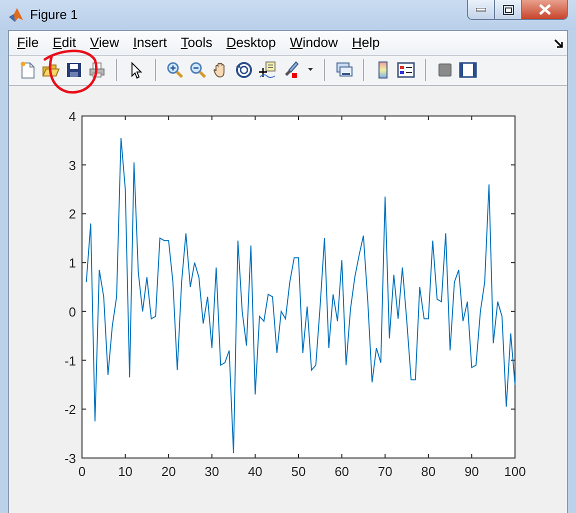 This screenshot has height=513, width=576. What do you see at coordinates (406, 70) in the screenshot?
I see `legend-icon` at bounding box center [406, 70].